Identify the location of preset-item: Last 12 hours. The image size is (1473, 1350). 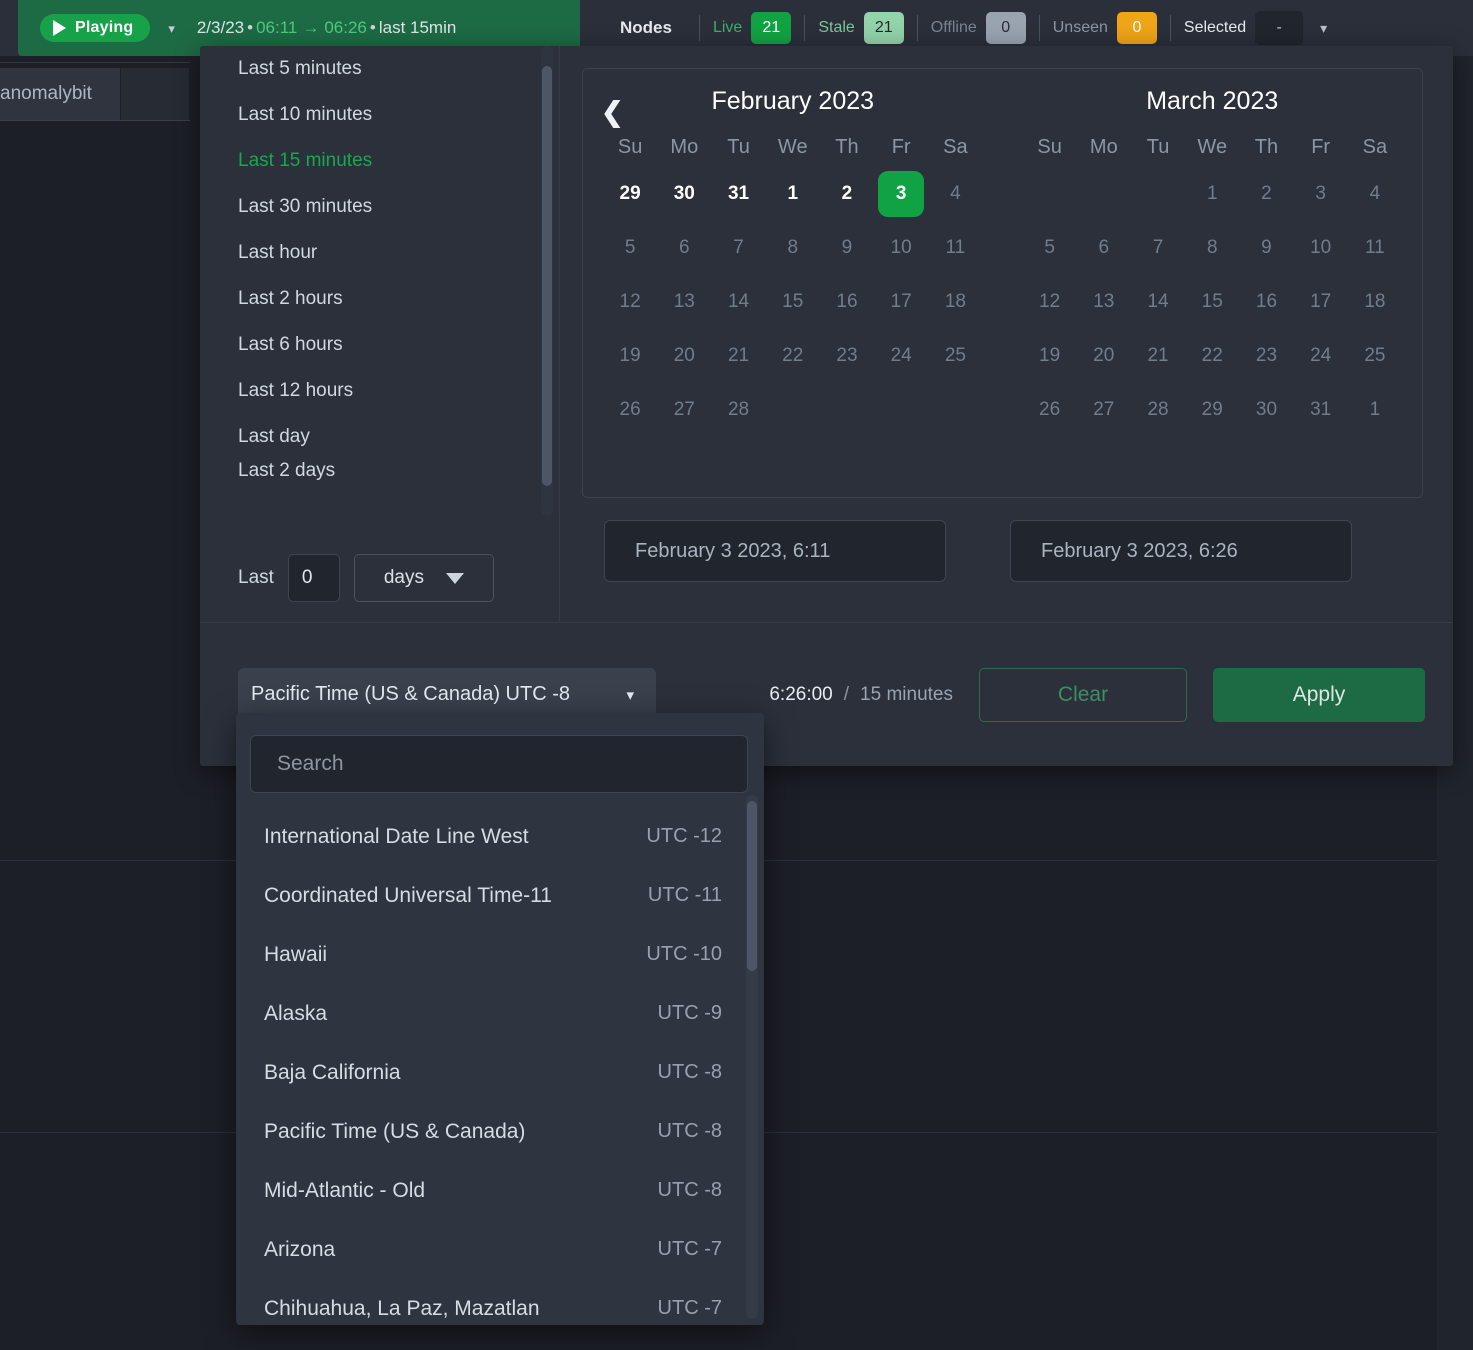
(380, 391).